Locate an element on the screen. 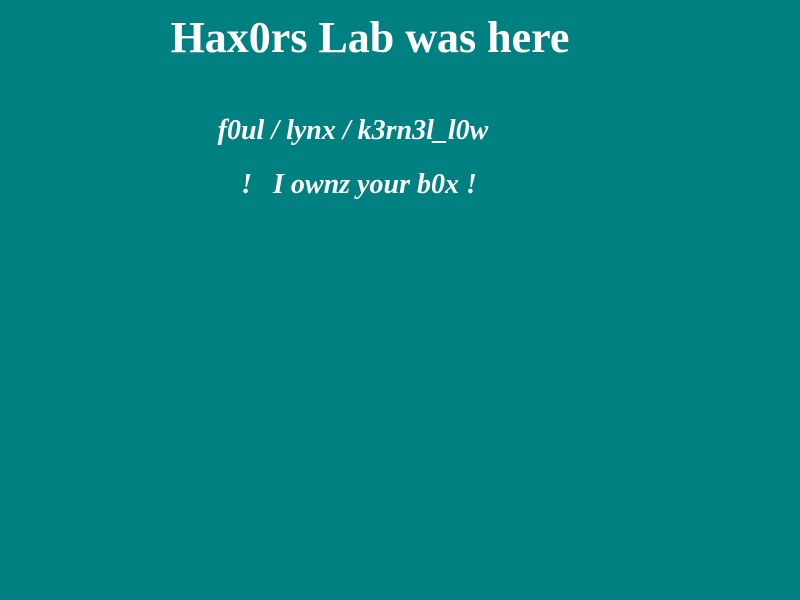  credits-line: f0ul / lynx / k3rn3l_l0w is located at coordinates (353, 130).